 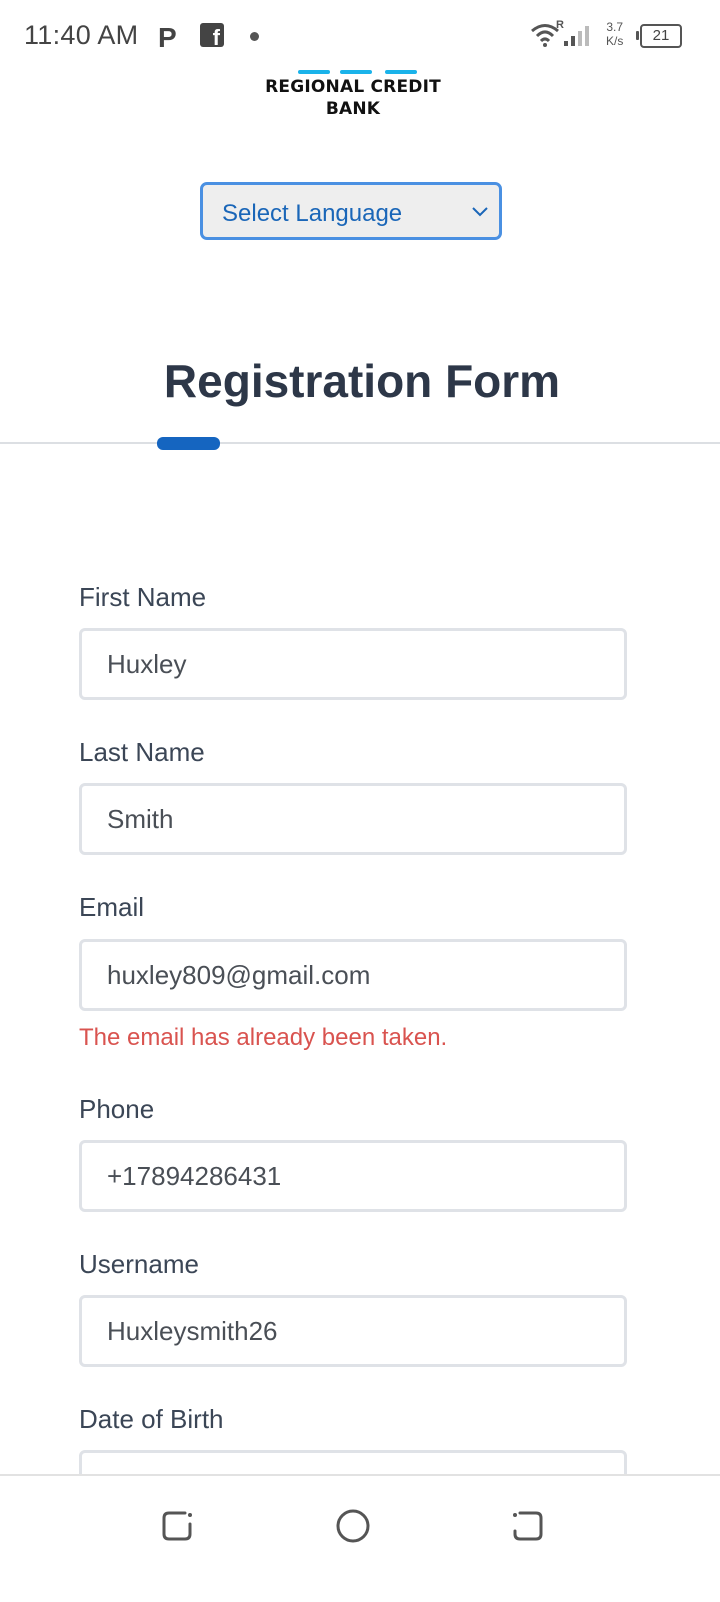 What do you see at coordinates (312, 213) in the screenshot?
I see `language-select-value: Select Language` at bounding box center [312, 213].